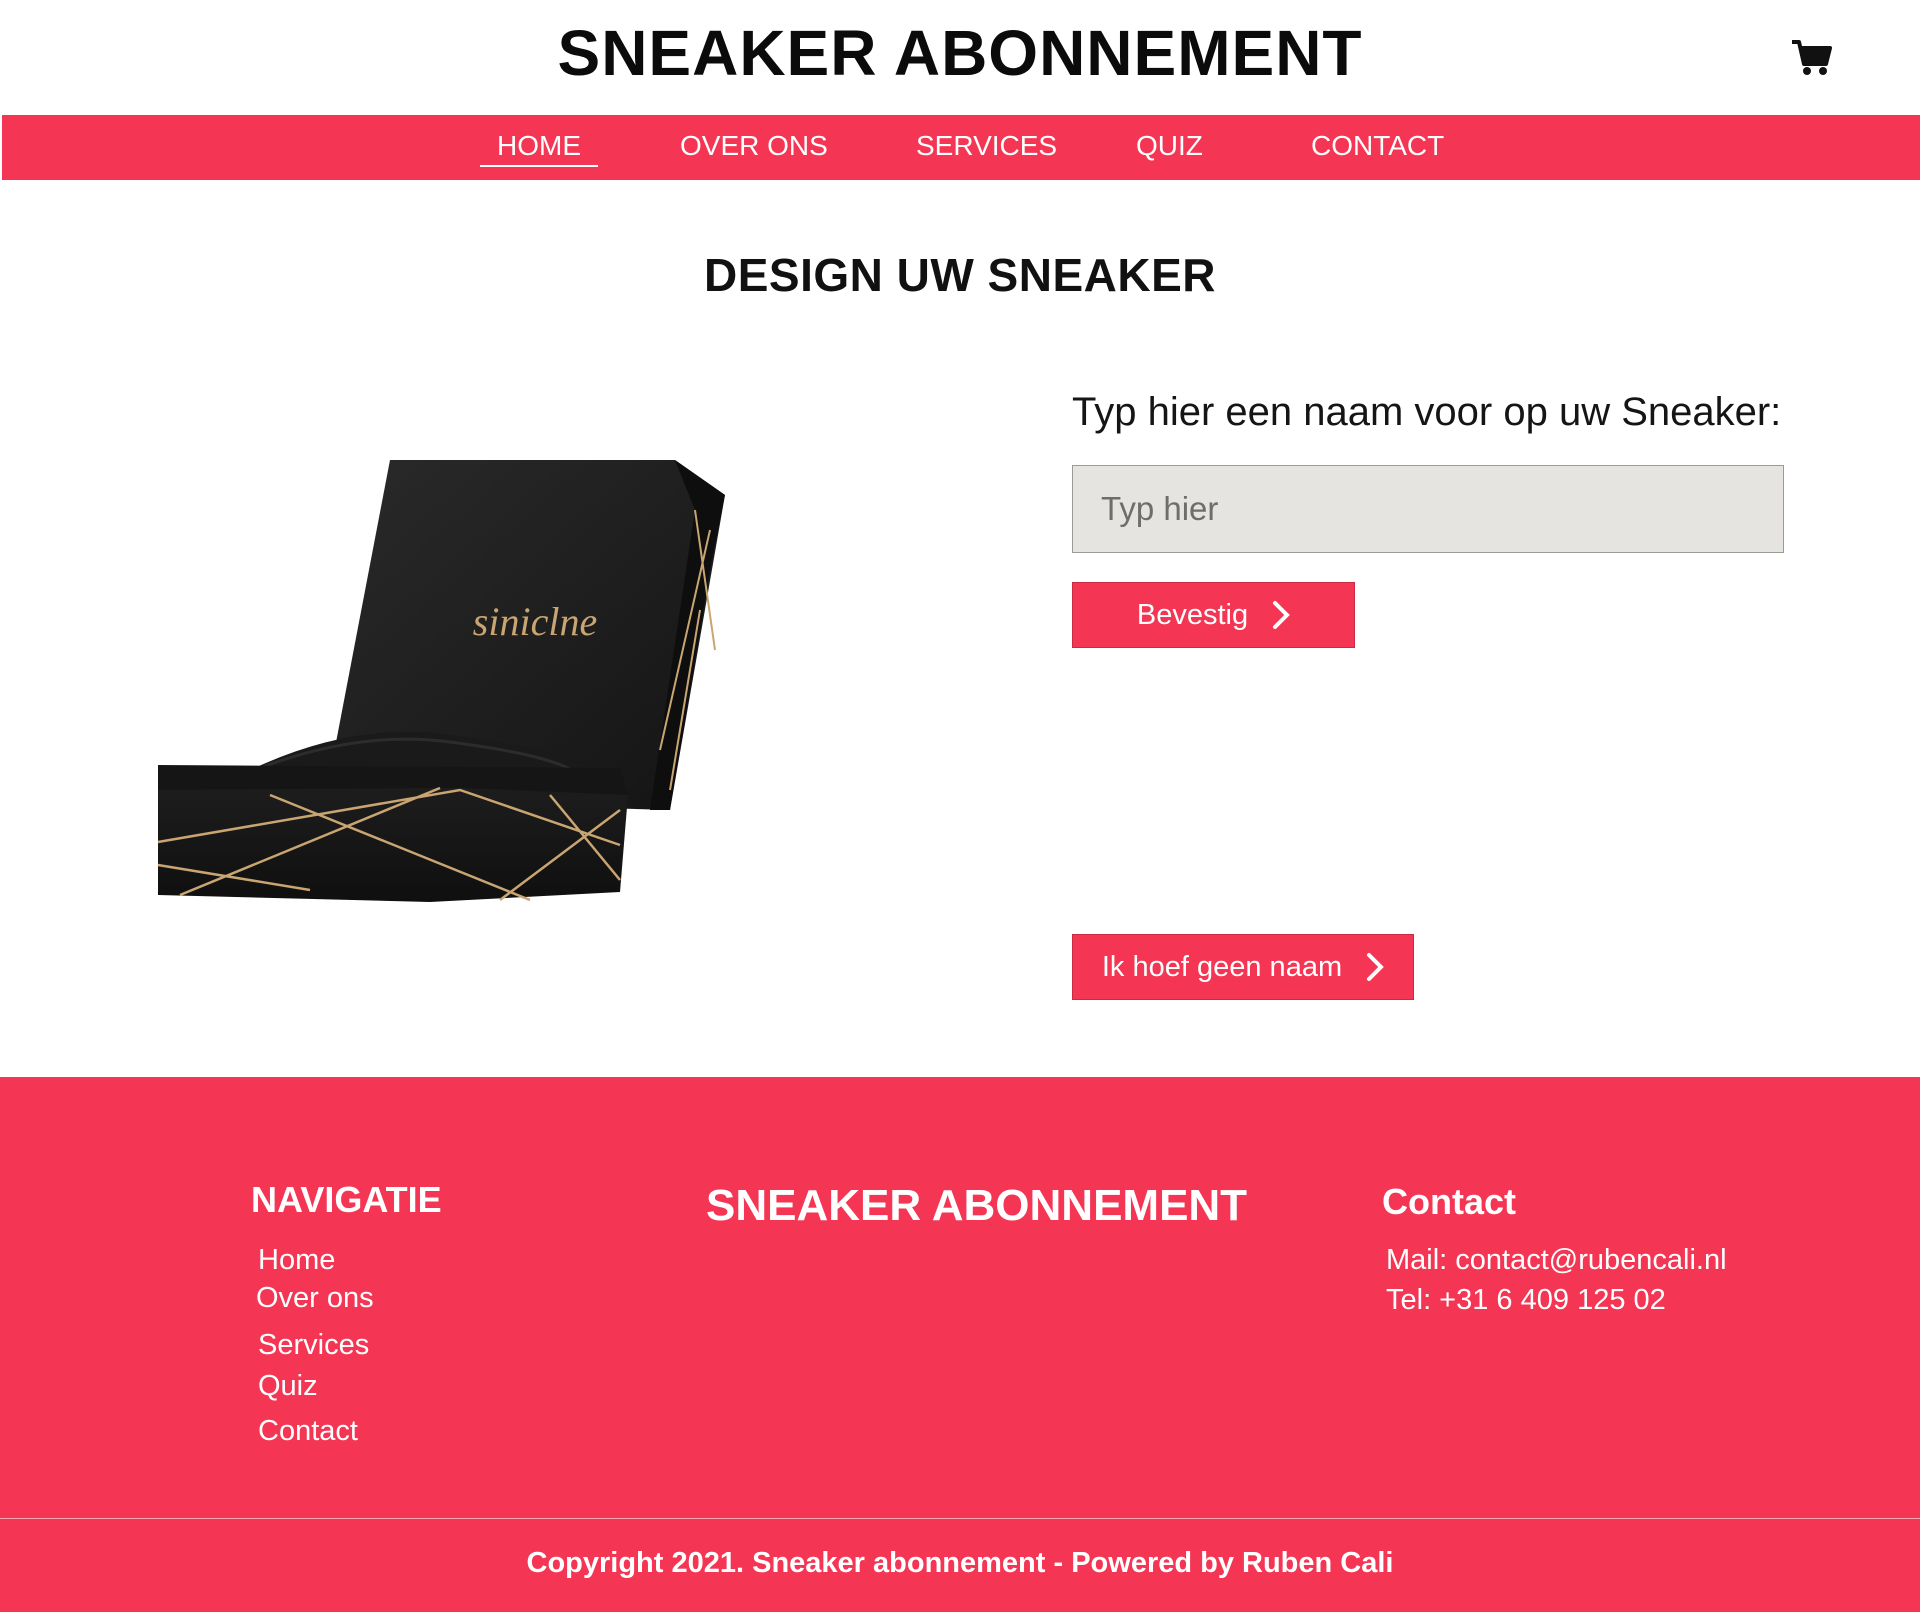 The image size is (1920, 1612). I want to click on main-nav: HOME OVER ONS SERVICES QUIZ CONTACT, so click(961, 147).